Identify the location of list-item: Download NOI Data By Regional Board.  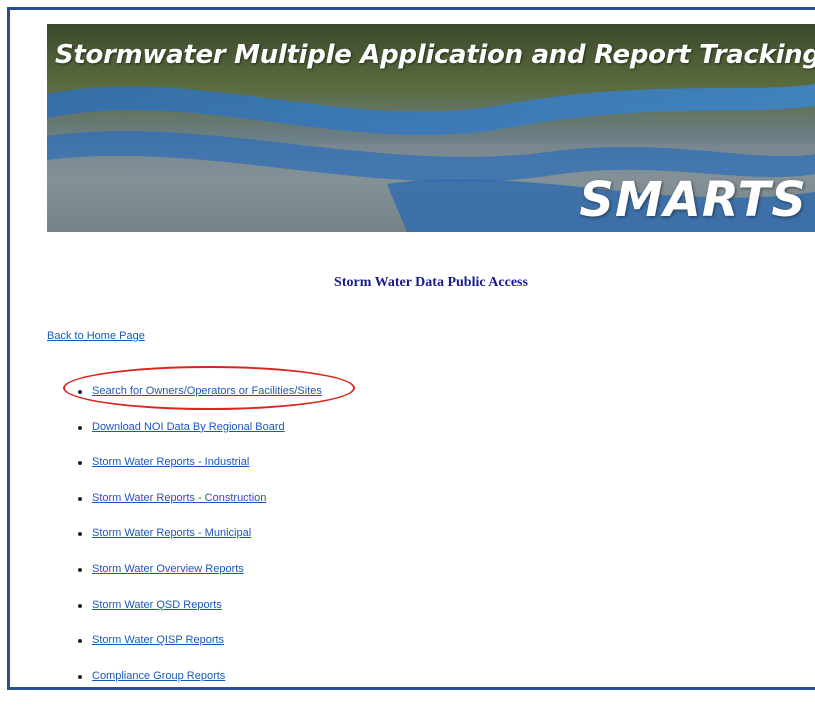
(200, 439).